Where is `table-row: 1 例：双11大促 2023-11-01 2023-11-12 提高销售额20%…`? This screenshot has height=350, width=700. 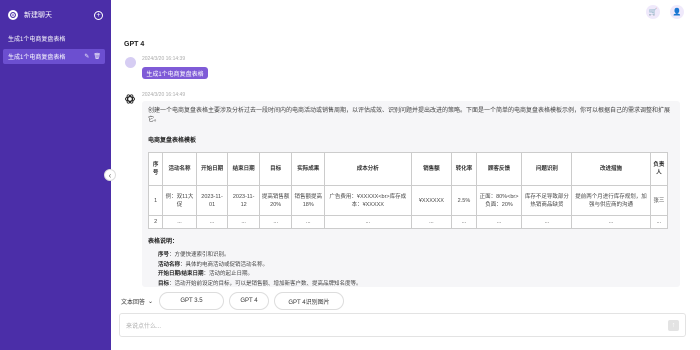 table-row: 1 例：双11大促 2023-11-01 2023-11-12 提高销售额20%… is located at coordinates (408, 200).